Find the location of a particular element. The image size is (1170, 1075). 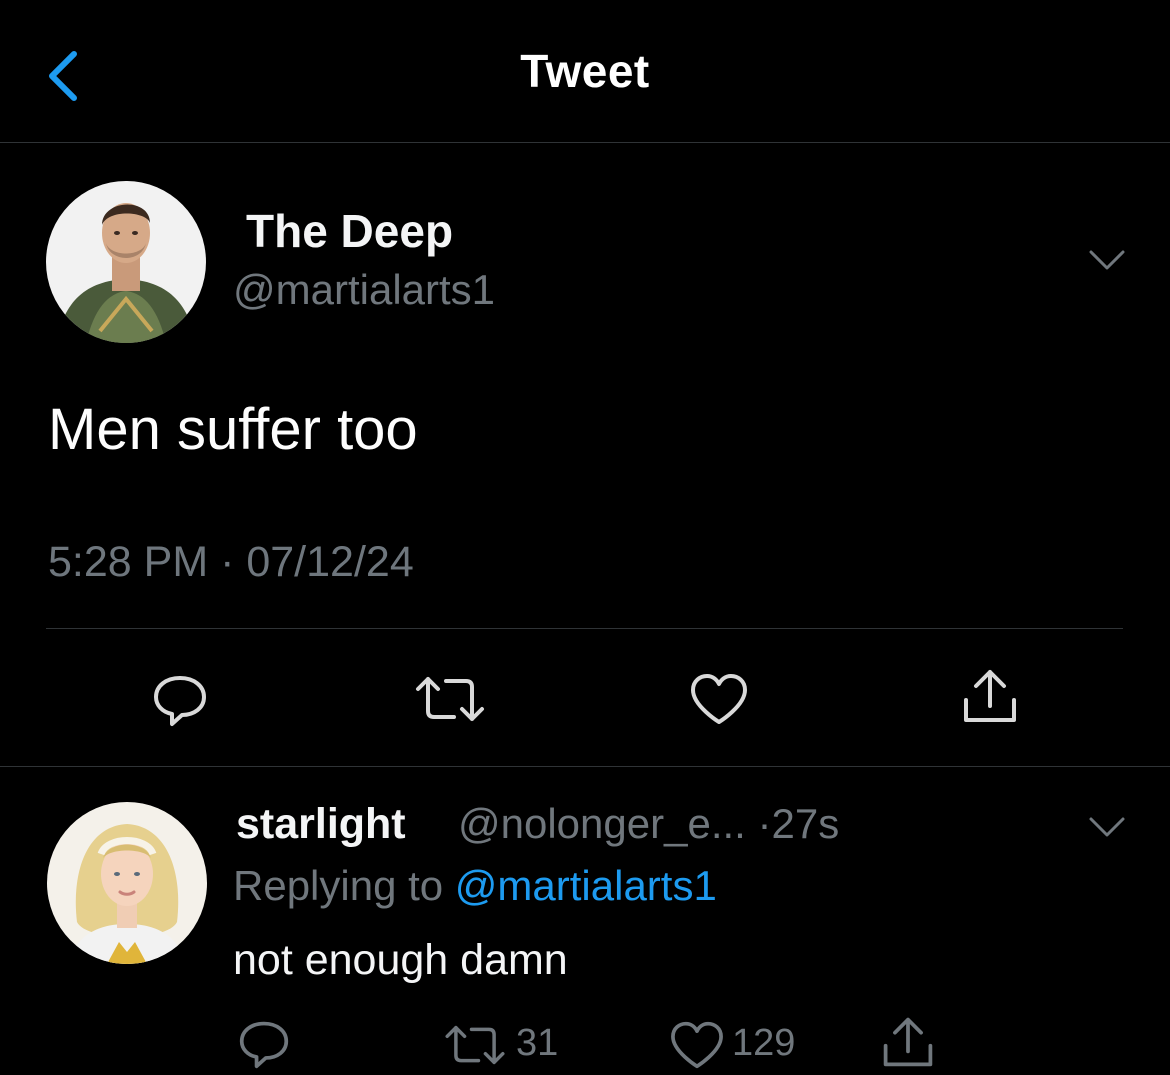

reply-options-button is located at coordinates (1107, 827).